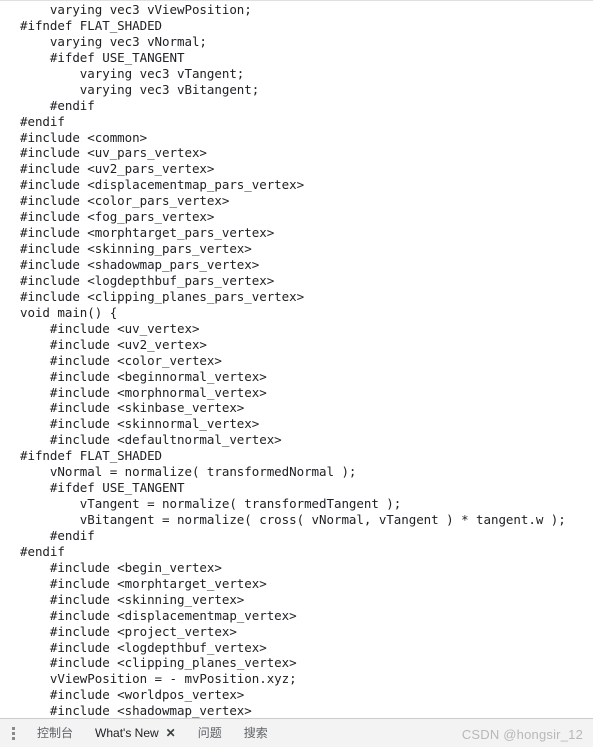 This screenshot has width=593, height=747. Describe the element at coordinates (136, 249) in the screenshot. I see `code-line: #include <skinning_pars_vertex>` at that location.